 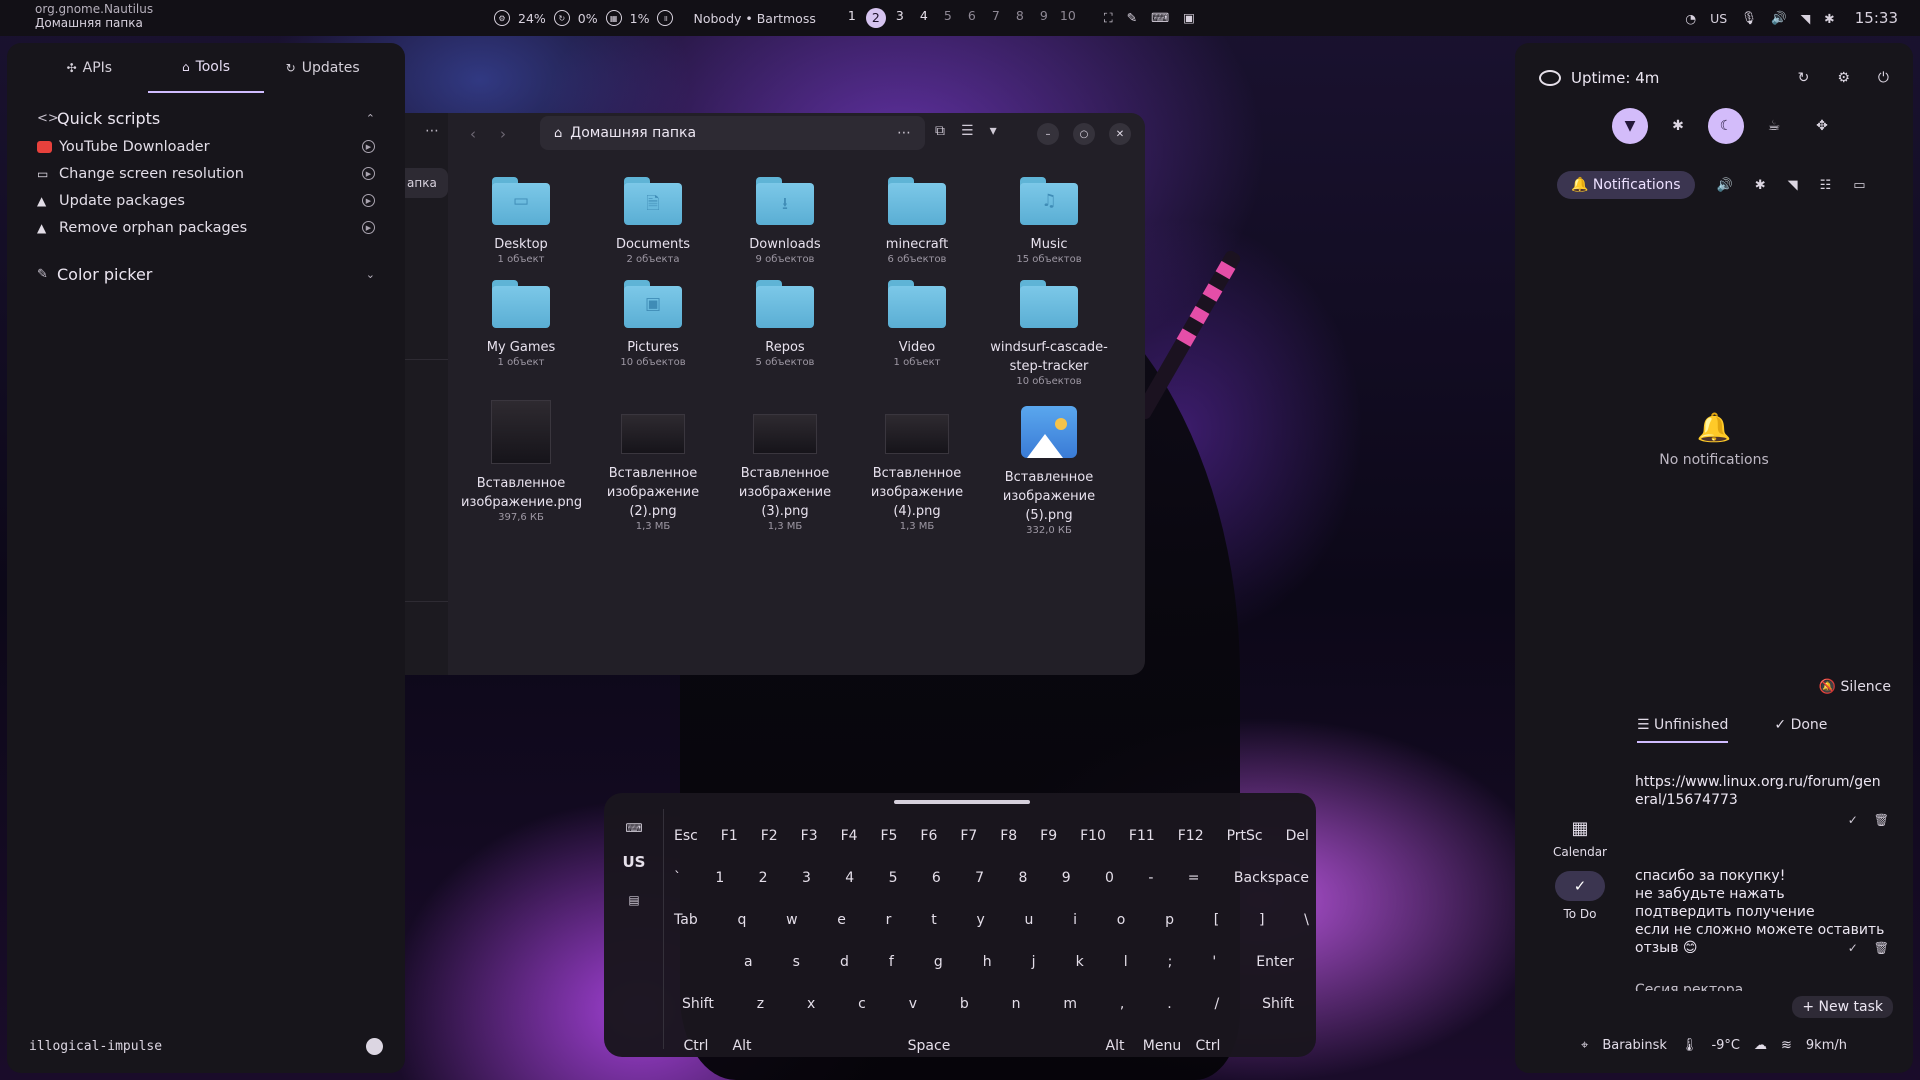 I want to click on file-item: Вставленное изображение.png 397,6 КБ, so click(x=521, y=467).